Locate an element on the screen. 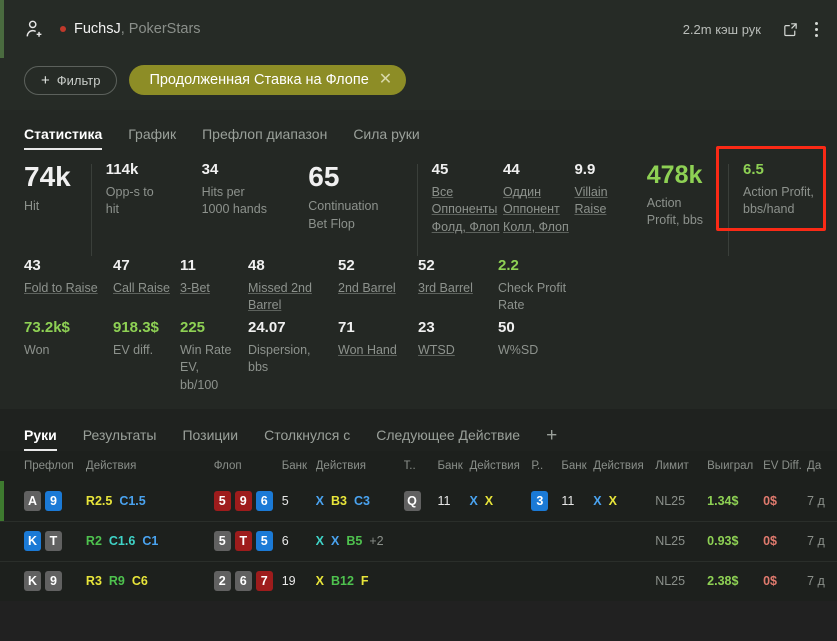 The height and width of the screenshot is (641, 837). stat-label: Won Hand is located at coordinates (378, 351).